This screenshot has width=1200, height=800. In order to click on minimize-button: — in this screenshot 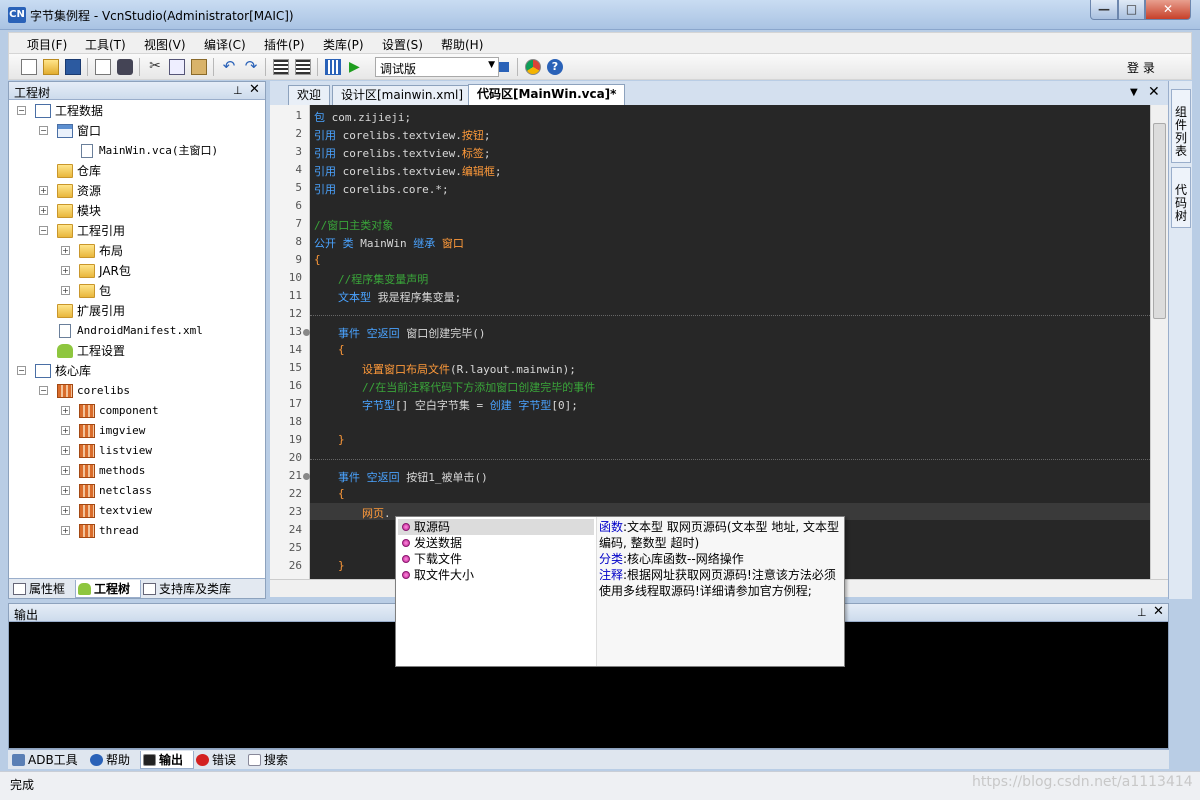, I will do `click(1104, 10)`.